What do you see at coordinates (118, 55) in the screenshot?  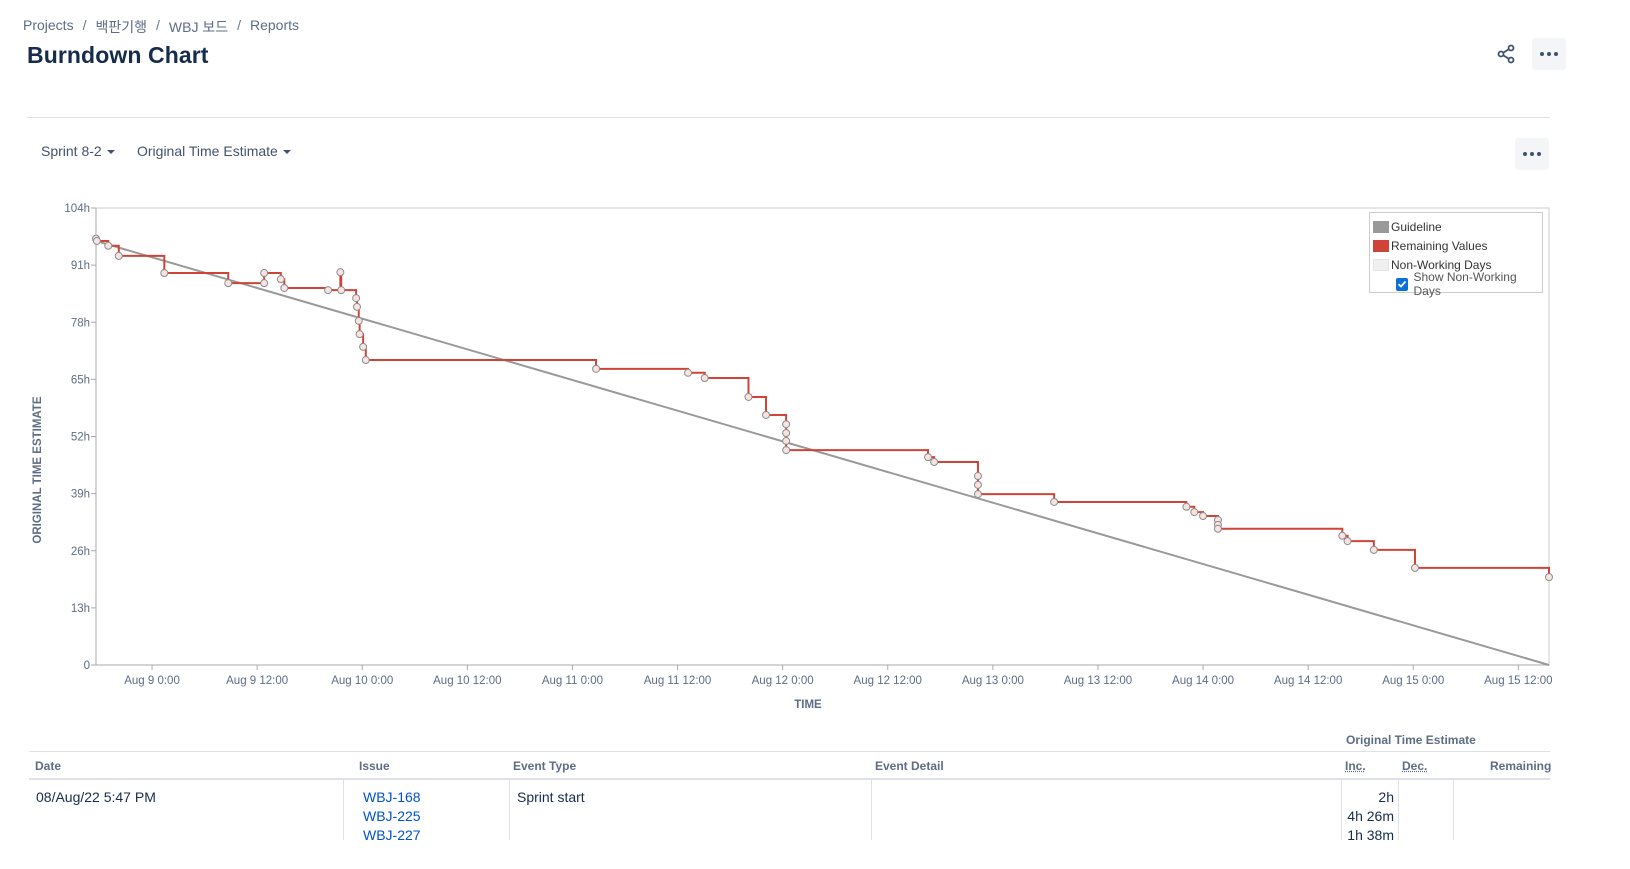 I see `page-title: Burndown Chart` at bounding box center [118, 55].